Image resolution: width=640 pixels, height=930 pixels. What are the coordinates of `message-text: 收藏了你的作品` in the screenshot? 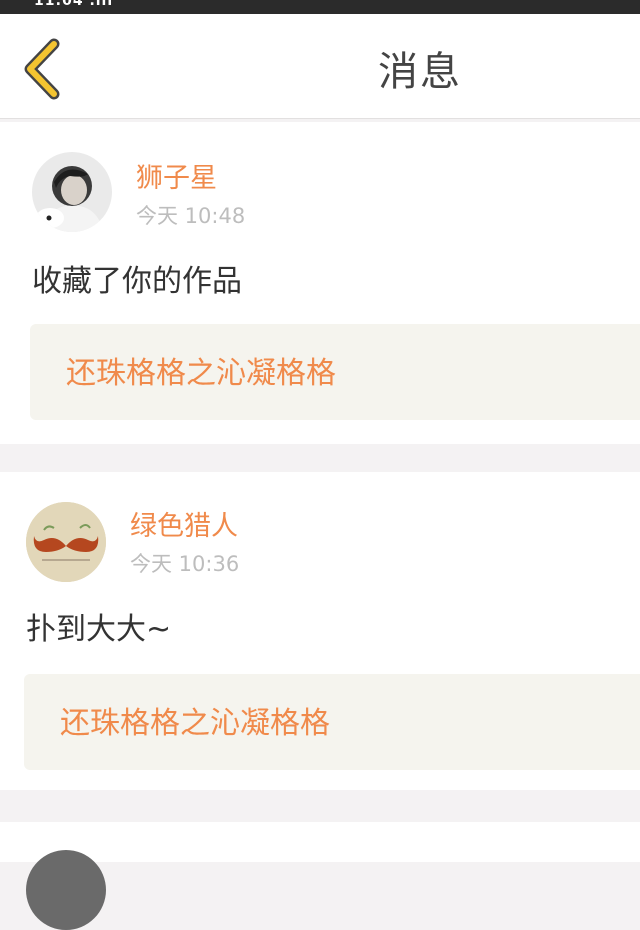 It's located at (137, 281).